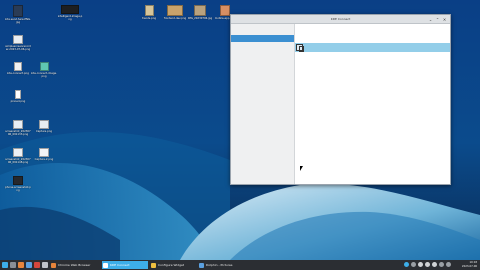  I want to click on desktop-file-icon: kde-connect-image.png, so click(44, 70).